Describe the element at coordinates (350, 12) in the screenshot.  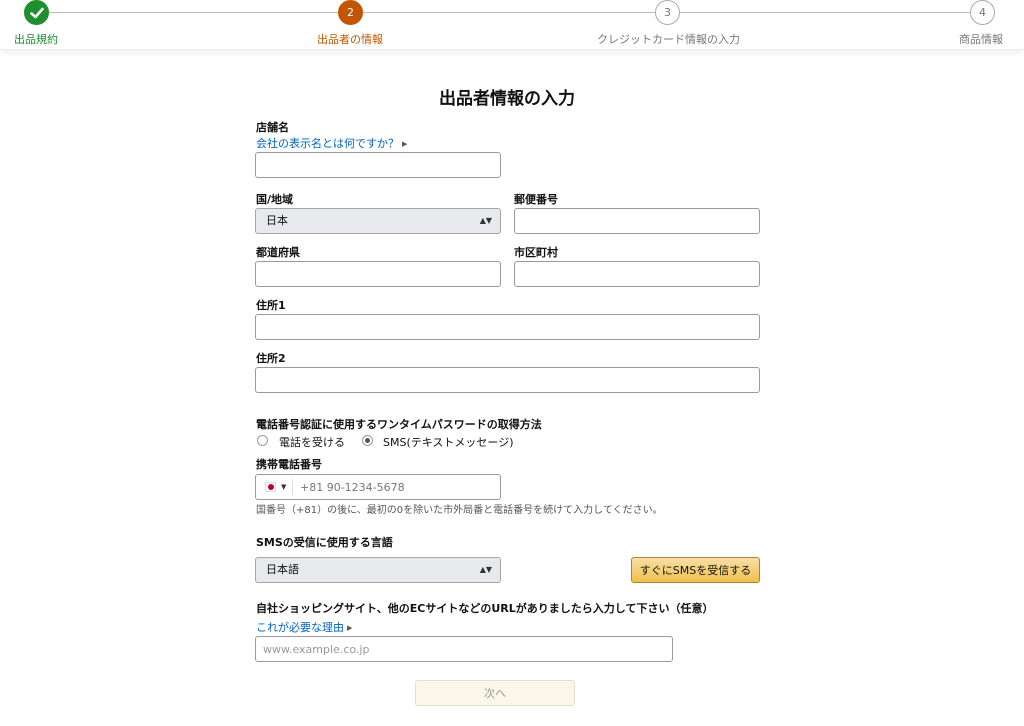
I see `step-2-indicator: 2` at that location.